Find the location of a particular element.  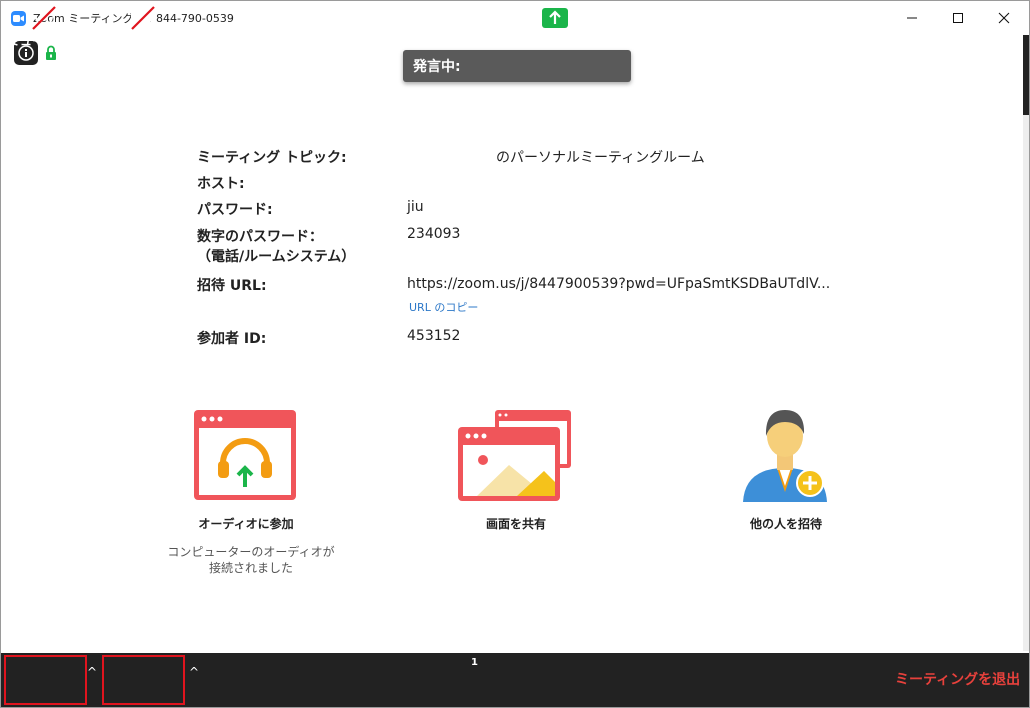

video-options-chevron-up-icon: ^ is located at coordinates (194, 672).